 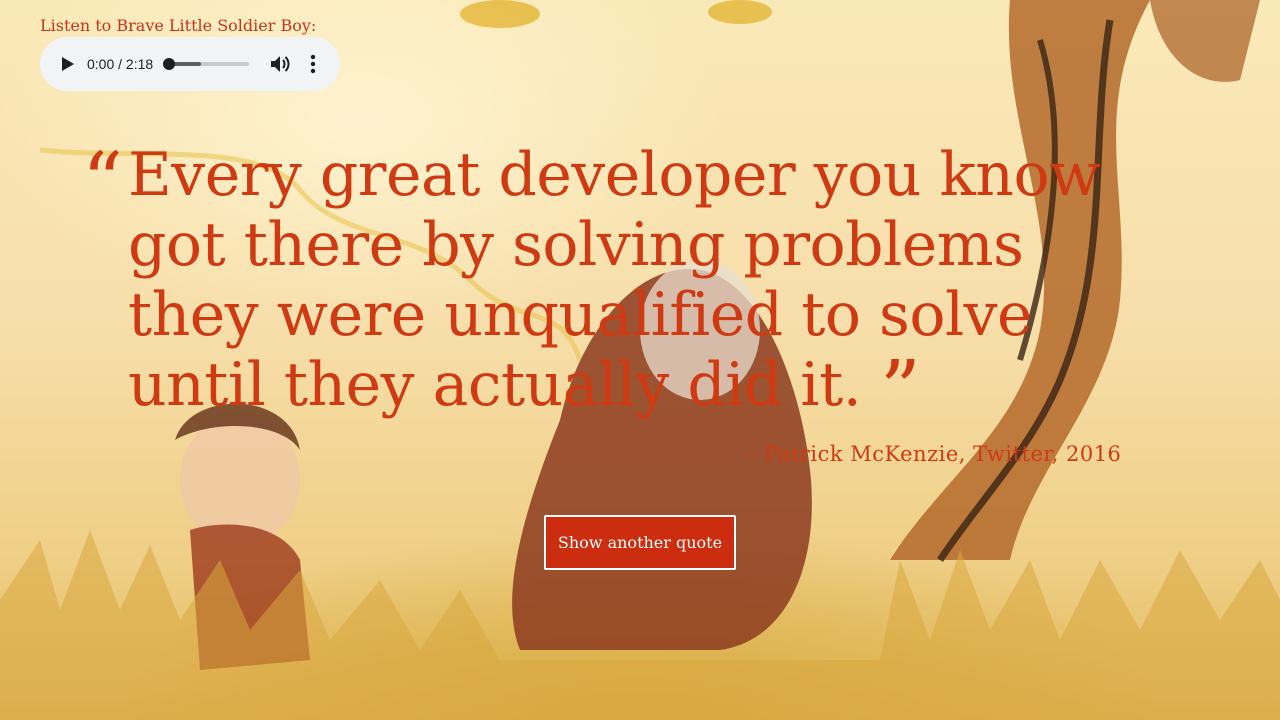 I want to click on play-button, so click(x=68, y=64).